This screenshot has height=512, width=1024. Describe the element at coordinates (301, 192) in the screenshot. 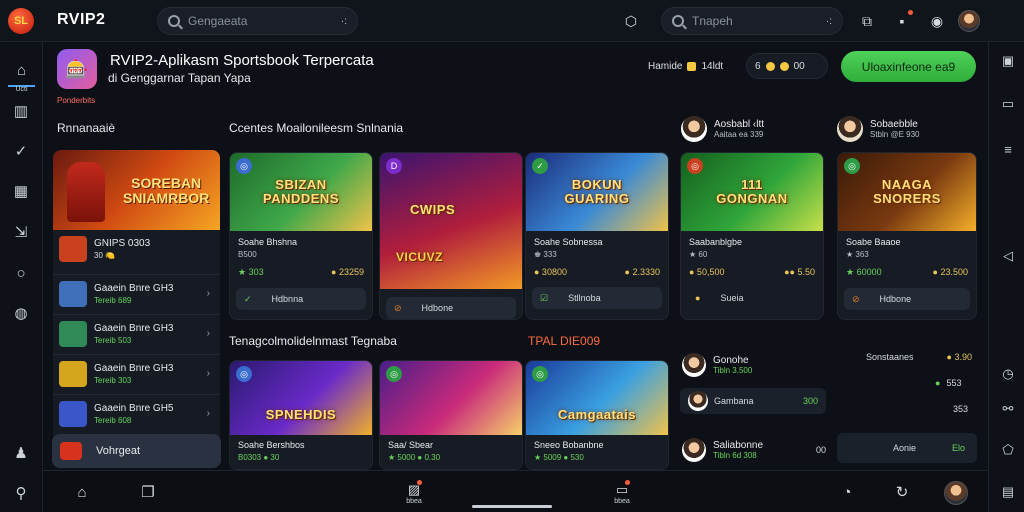

I see `card-image: ◎ SBIZAN PANDDENS` at that location.